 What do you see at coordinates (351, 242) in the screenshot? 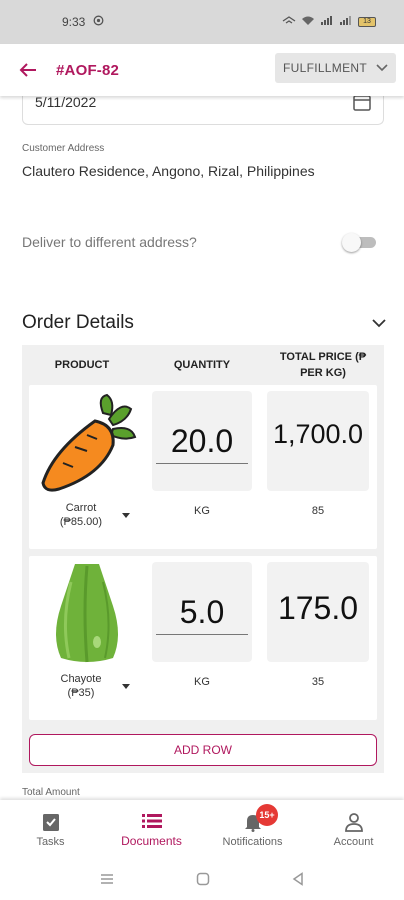
I see `toggle-thumb` at bounding box center [351, 242].